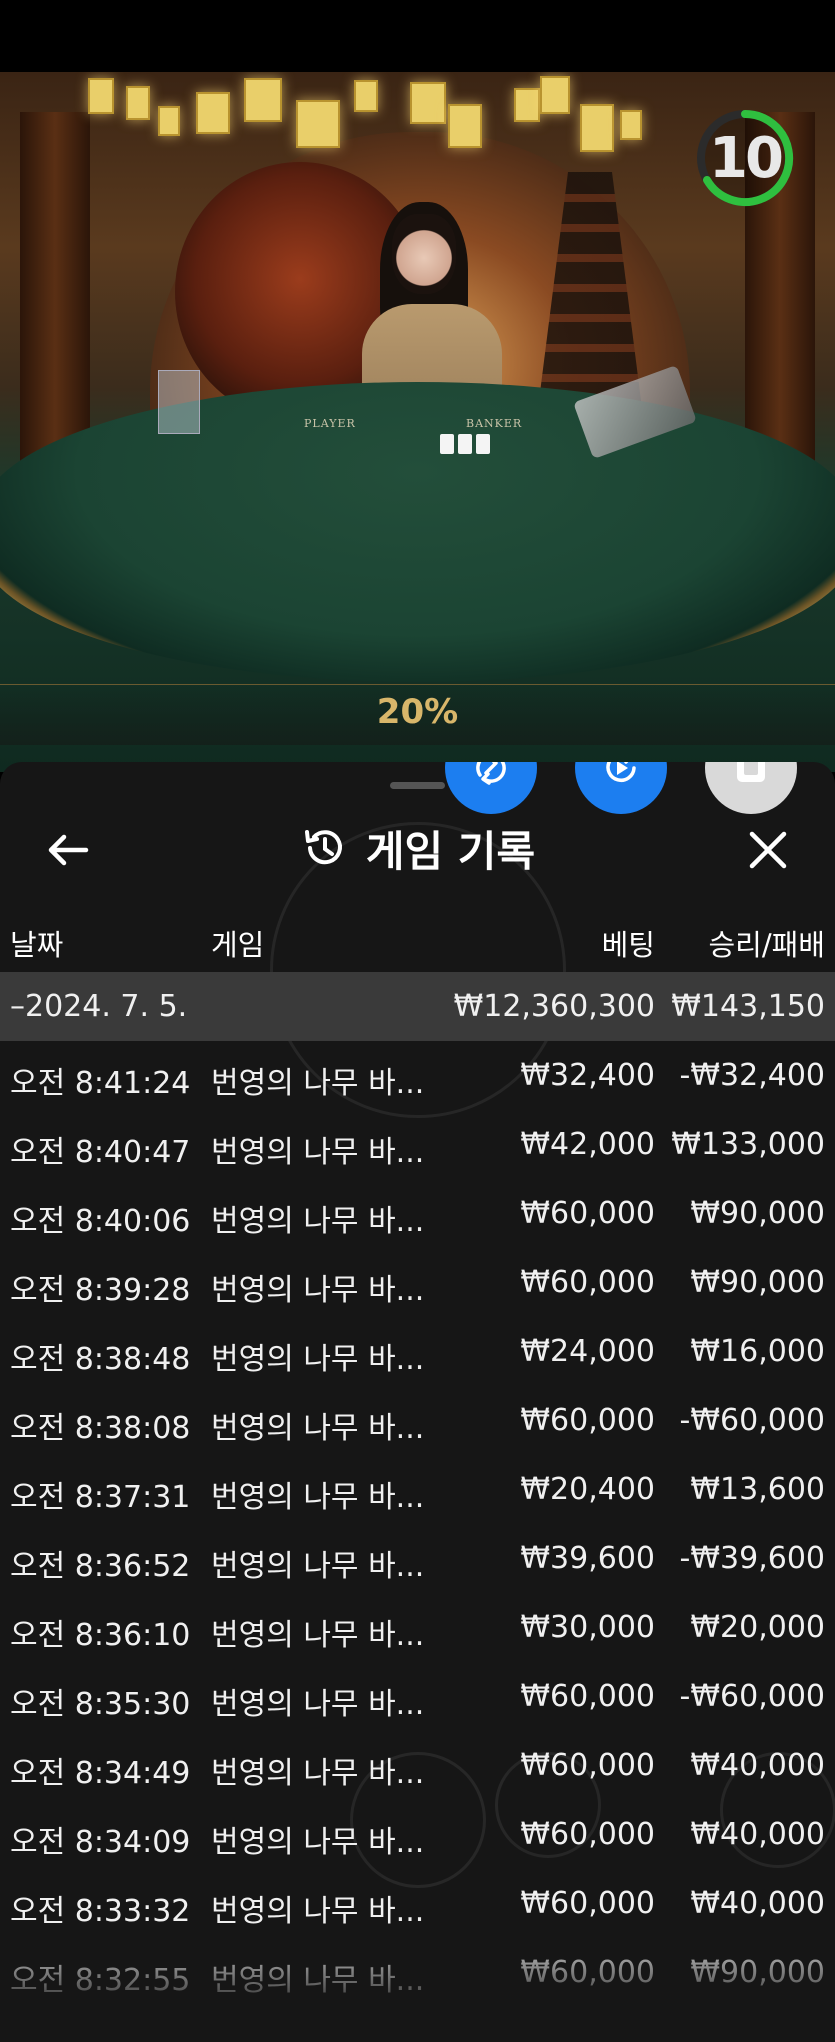 The height and width of the screenshot is (2042, 835). I want to click on player-area-label: PLAYER, so click(330, 423).